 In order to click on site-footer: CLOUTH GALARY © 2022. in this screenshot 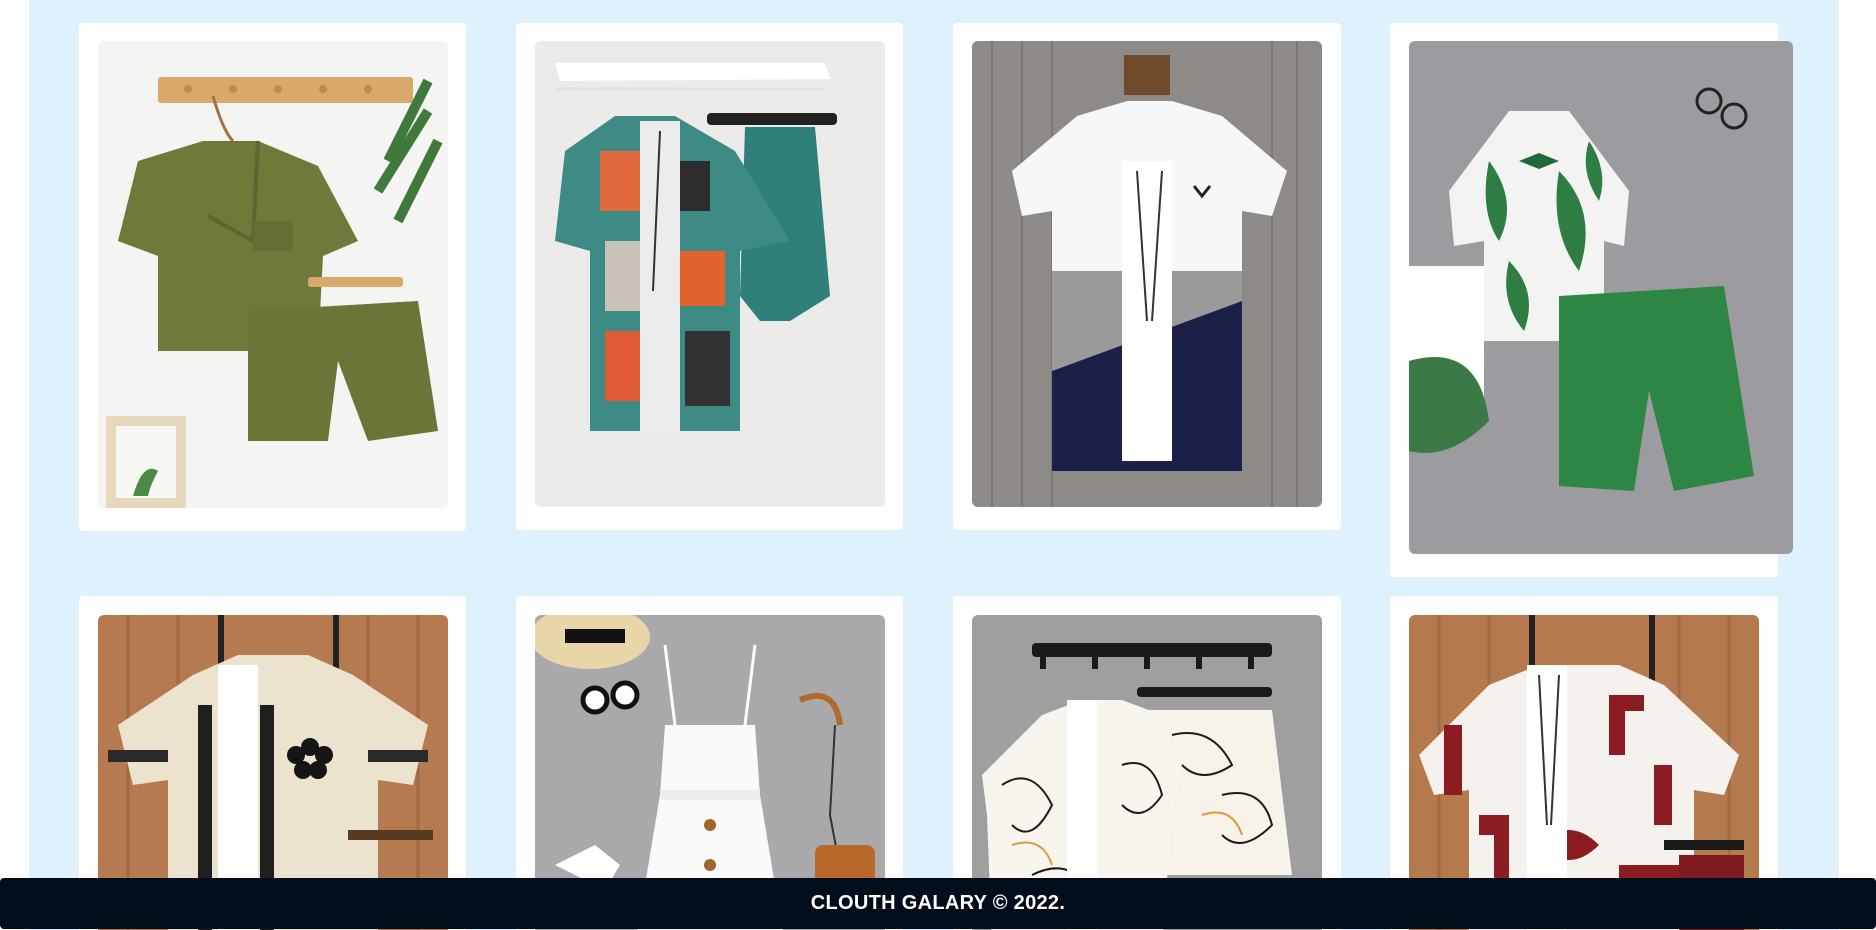, I will do `click(938, 903)`.